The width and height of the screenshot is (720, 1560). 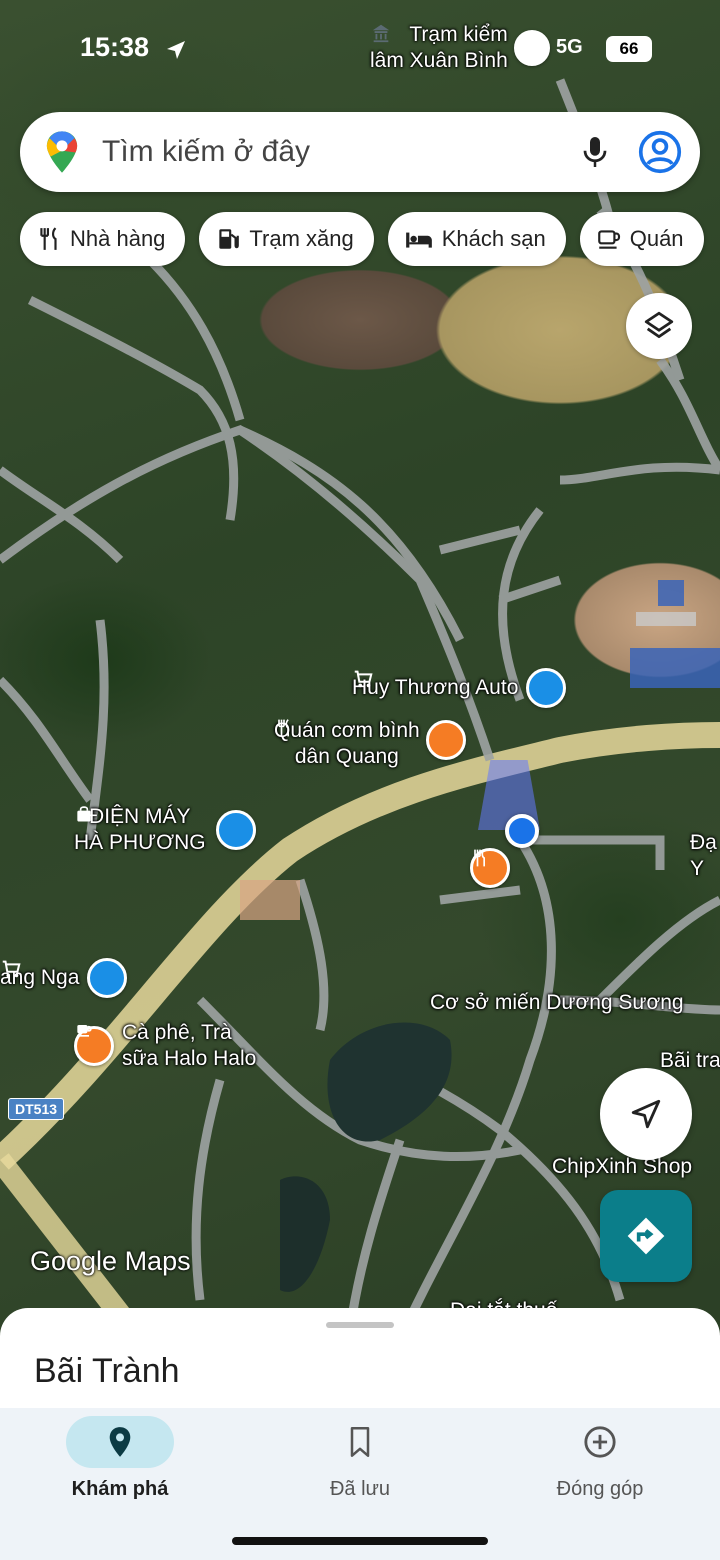 What do you see at coordinates (94, 1045) in the screenshot?
I see `coffee-cup-icon` at bounding box center [94, 1045].